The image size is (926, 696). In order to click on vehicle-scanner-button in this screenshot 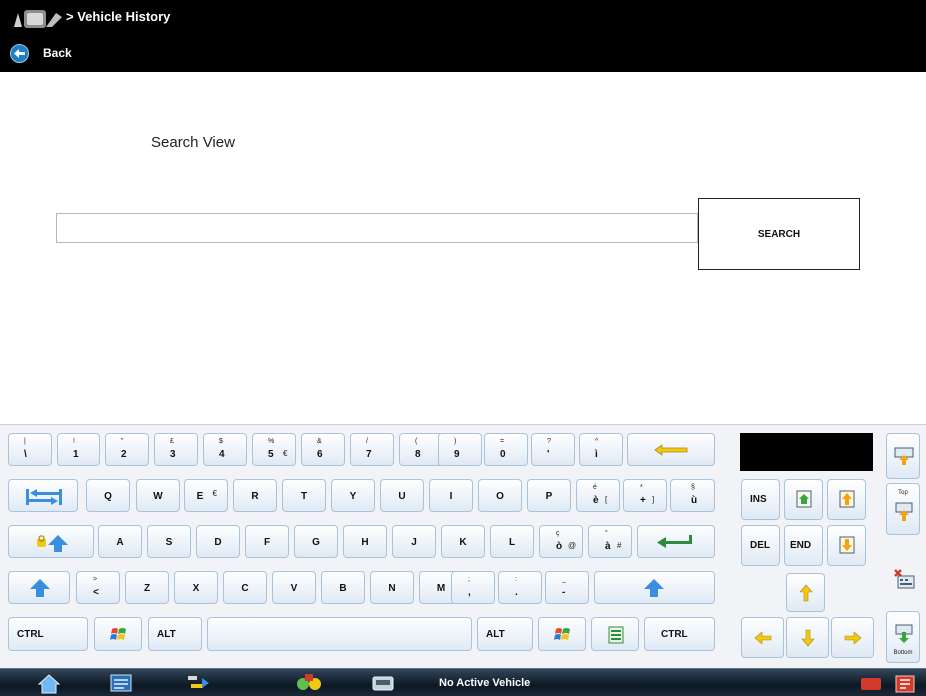, I will do `click(308, 683)`.